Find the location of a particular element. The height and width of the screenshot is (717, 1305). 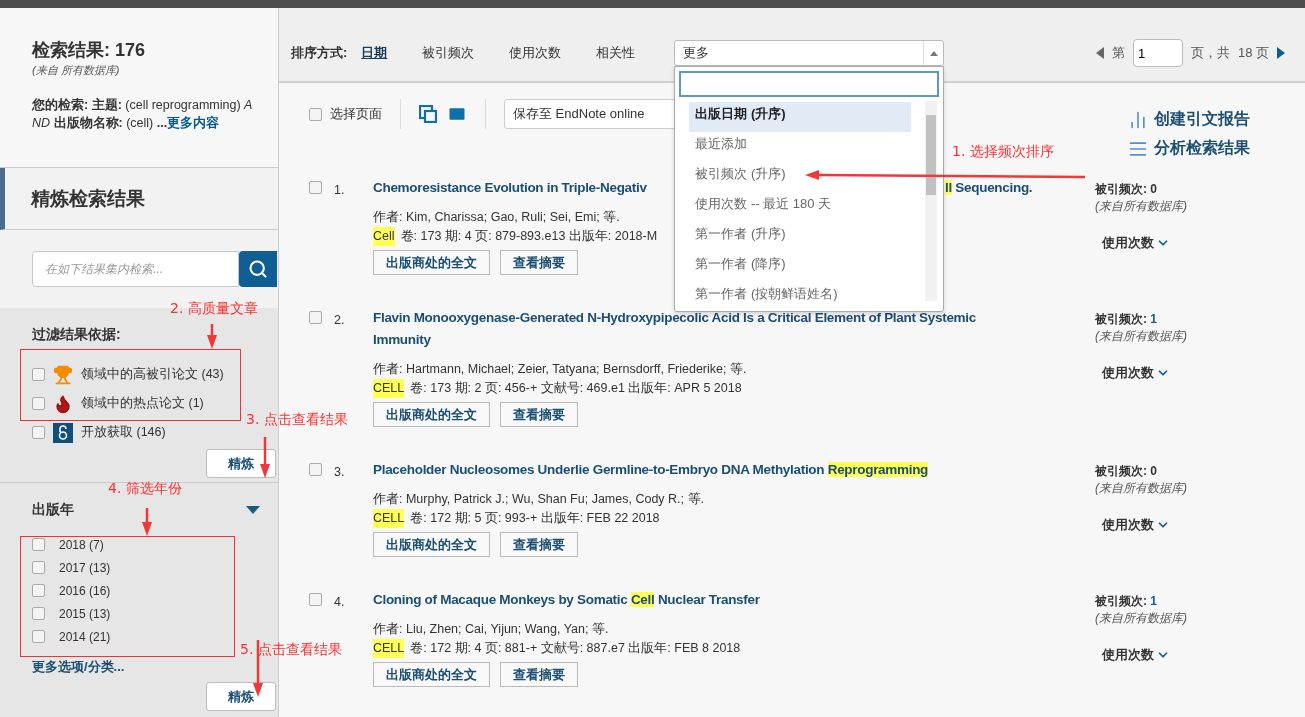

record-title-link: ll Sequencing. is located at coordinates (989, 188).